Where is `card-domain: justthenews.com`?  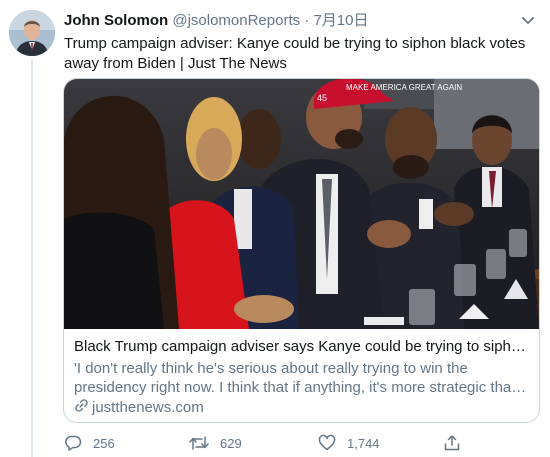 card-domain: justthenews.com is located at coordinates (139, 408).